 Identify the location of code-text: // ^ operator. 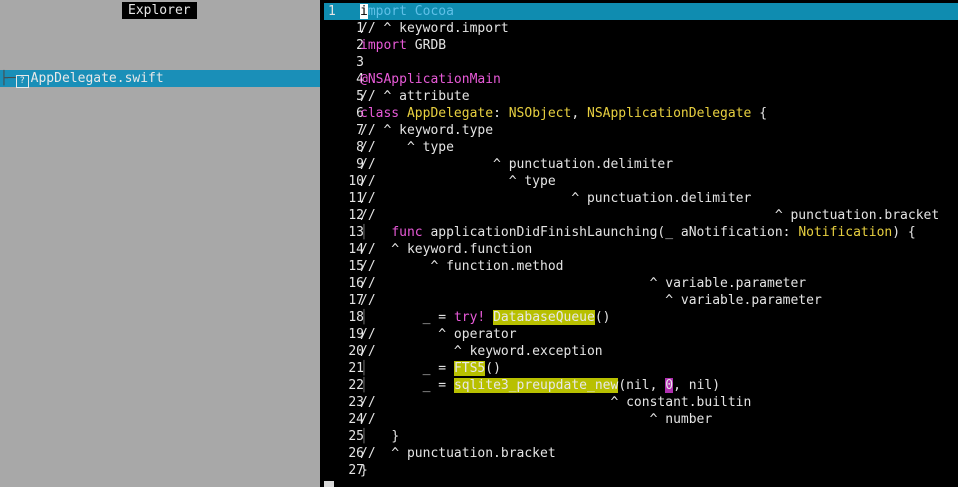
(438, 334).